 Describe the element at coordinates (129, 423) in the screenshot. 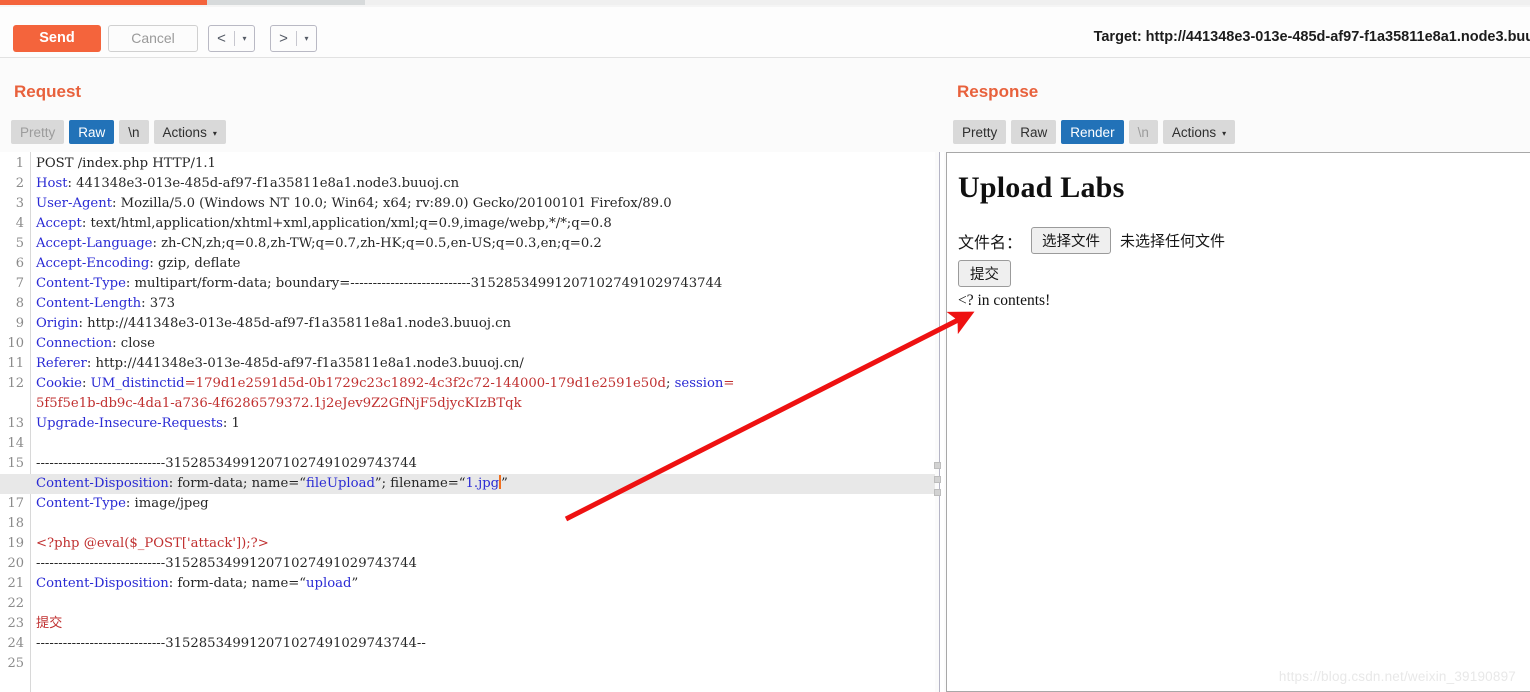

I see `header-name: Upgrade-Insecure-Requests` at that location.